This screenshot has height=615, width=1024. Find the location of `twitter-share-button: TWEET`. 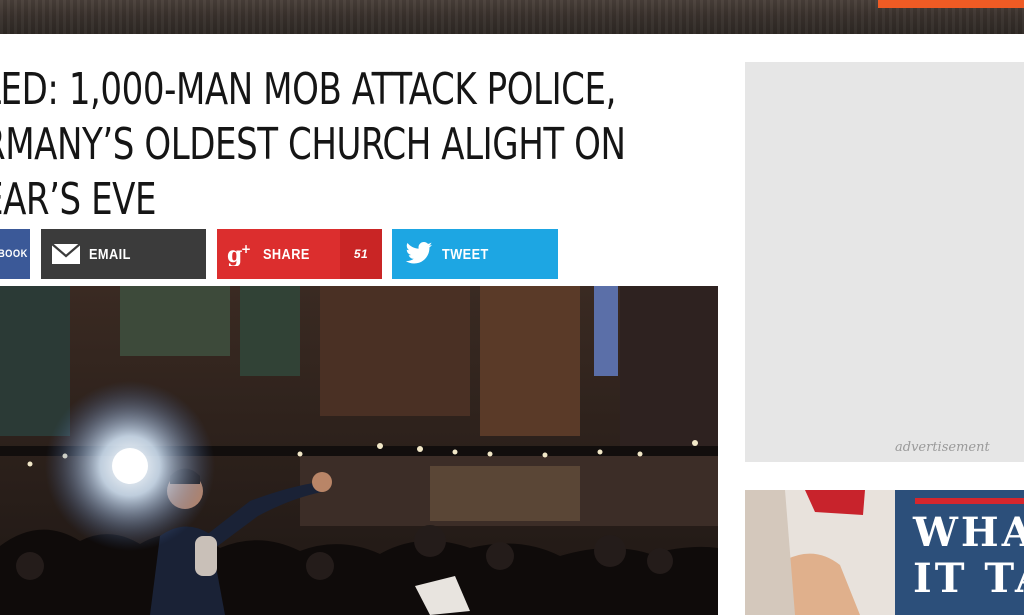

twitter-share-button: TWEET is located at coordinates (475, 254).